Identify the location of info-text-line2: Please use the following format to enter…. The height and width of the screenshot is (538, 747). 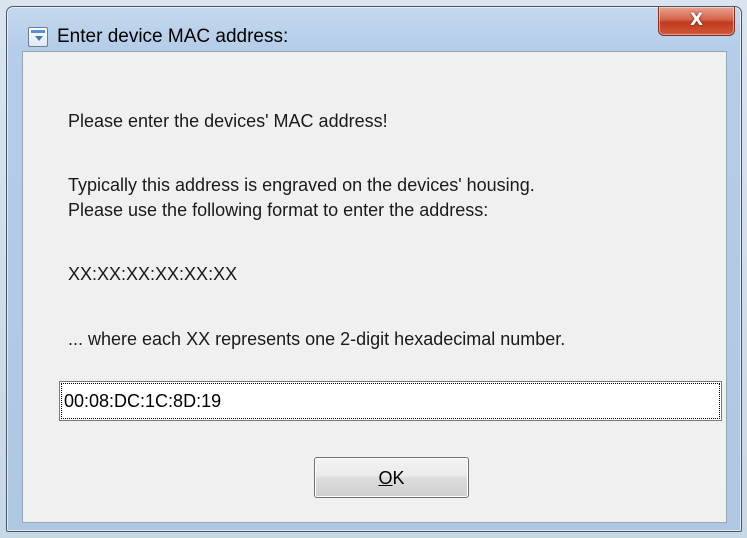
(278, 210).